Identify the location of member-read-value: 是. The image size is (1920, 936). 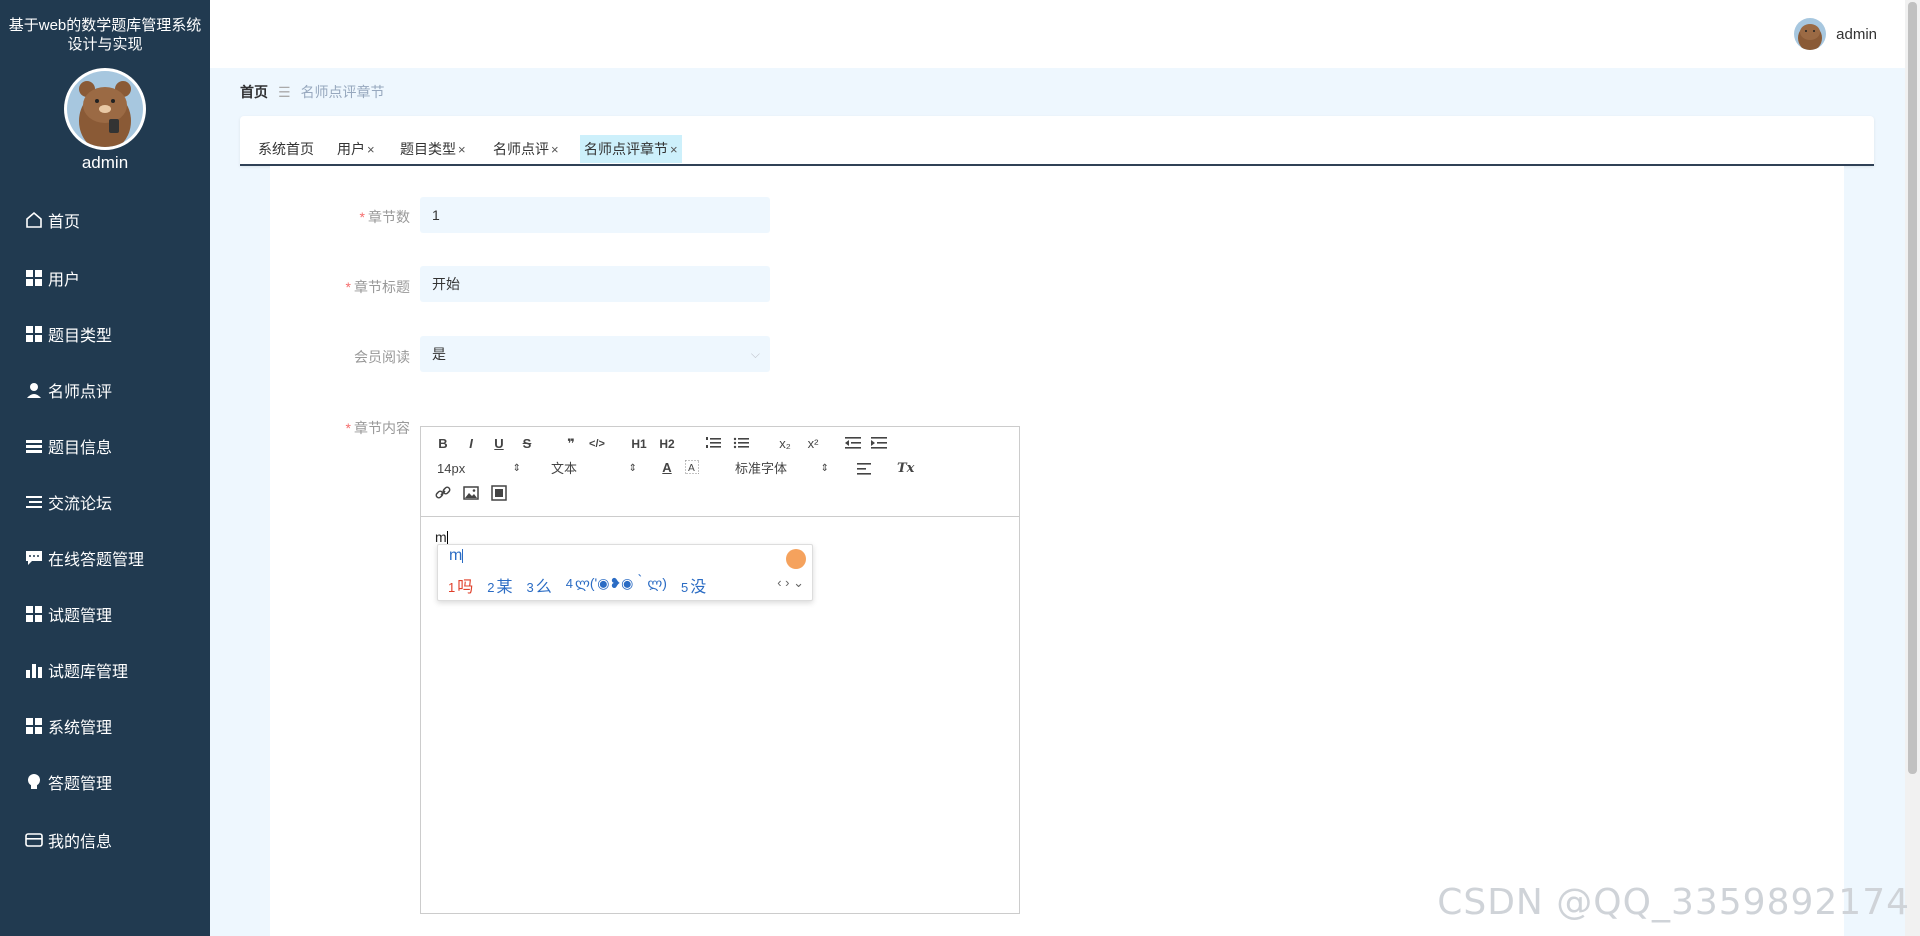
(439, 354).